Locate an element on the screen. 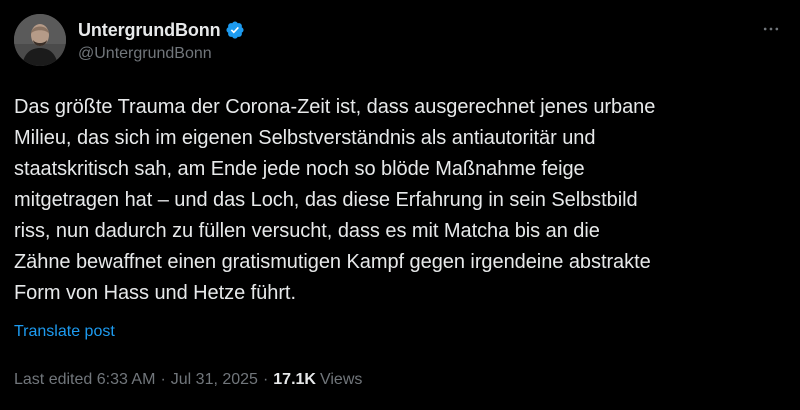 This screenshot has width=800, height=410. post-date: Jul 31, 2025 is located at coordinates (214, 380).